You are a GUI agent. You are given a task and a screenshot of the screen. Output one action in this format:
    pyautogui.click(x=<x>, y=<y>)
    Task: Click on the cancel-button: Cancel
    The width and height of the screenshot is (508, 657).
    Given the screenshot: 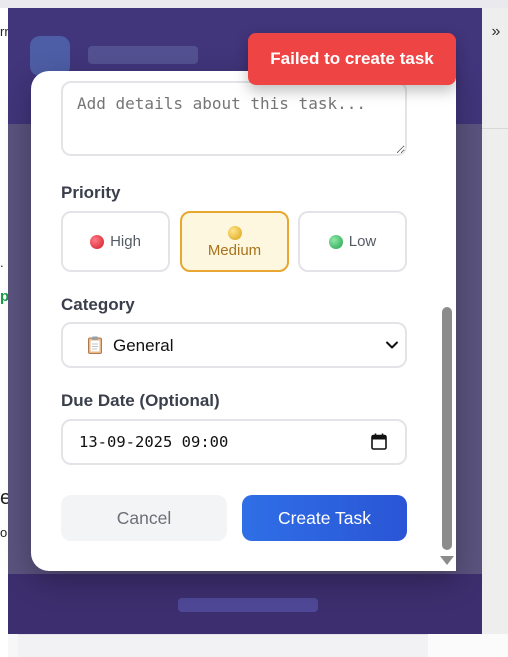 What is the action you would take?
    pyautogui.click(x=144, y=518)
    